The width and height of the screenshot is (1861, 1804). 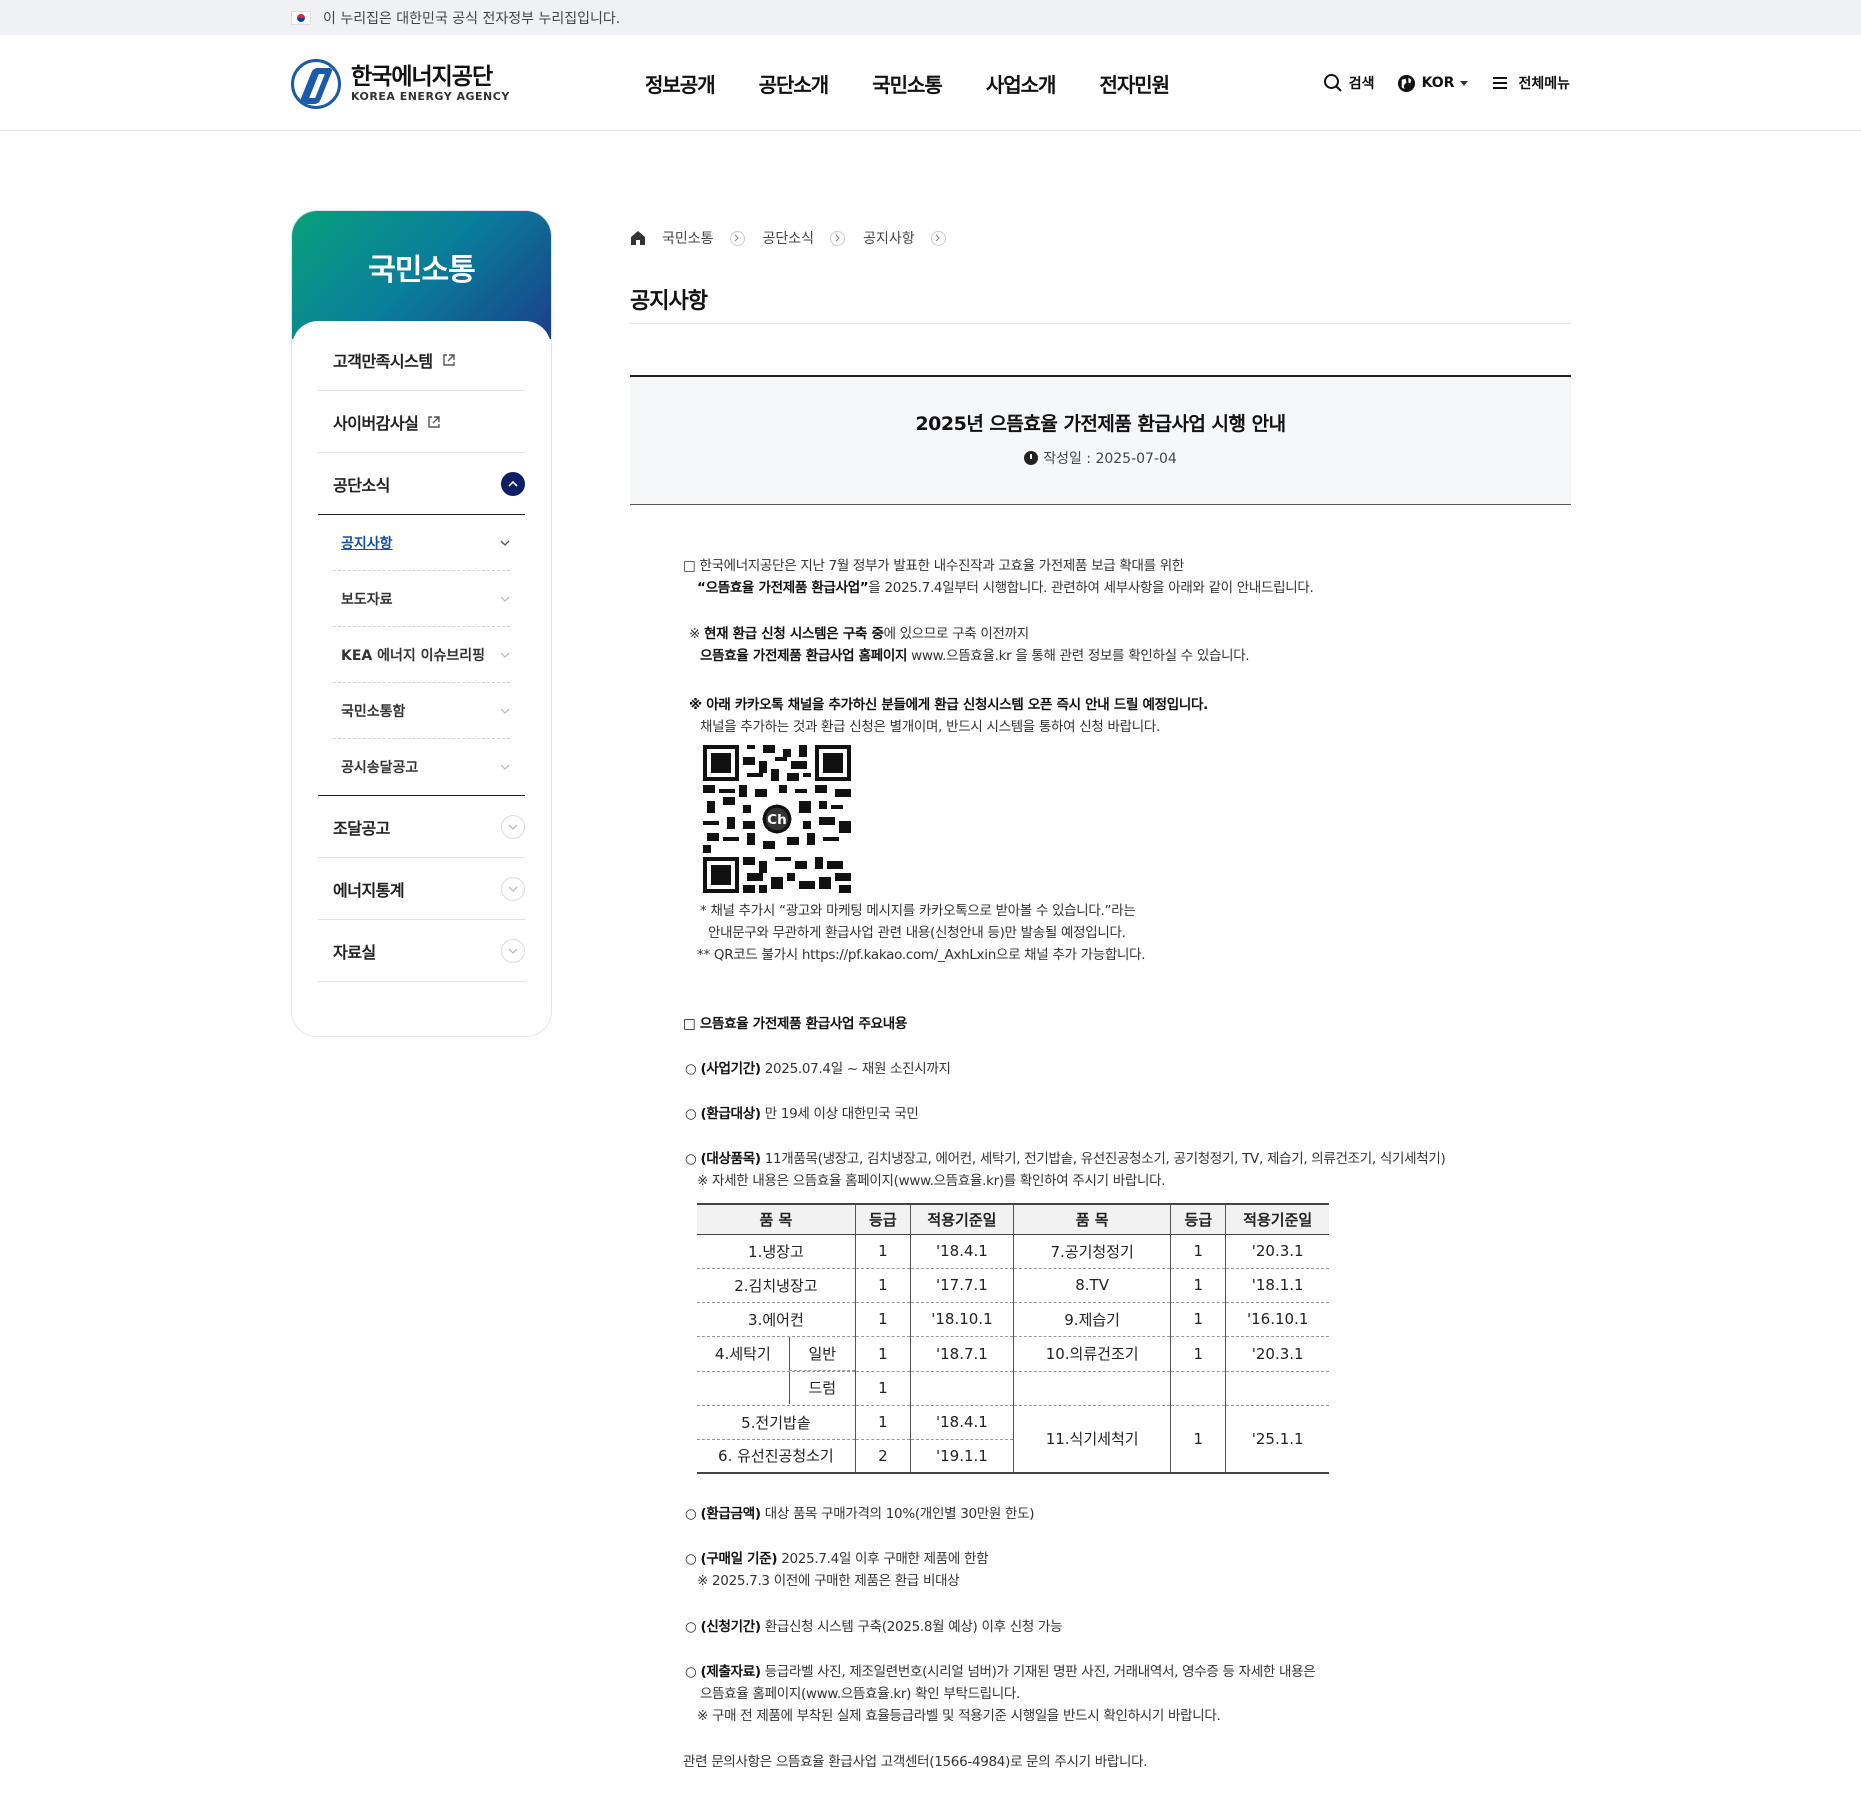 I want to click on section-title: □ 으뜸효율 가전제품 환급사업 주요내용, so click(x=795, y=1024).